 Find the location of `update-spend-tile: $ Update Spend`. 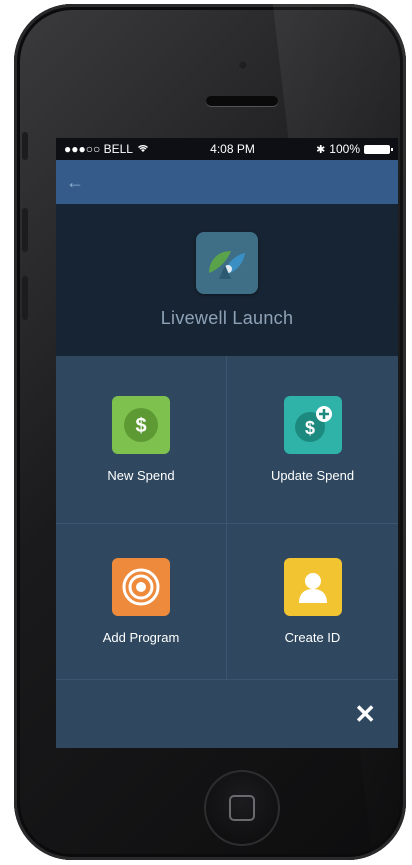

update-spend-tile: $ Update Spend is located at coordinates (312, 440).